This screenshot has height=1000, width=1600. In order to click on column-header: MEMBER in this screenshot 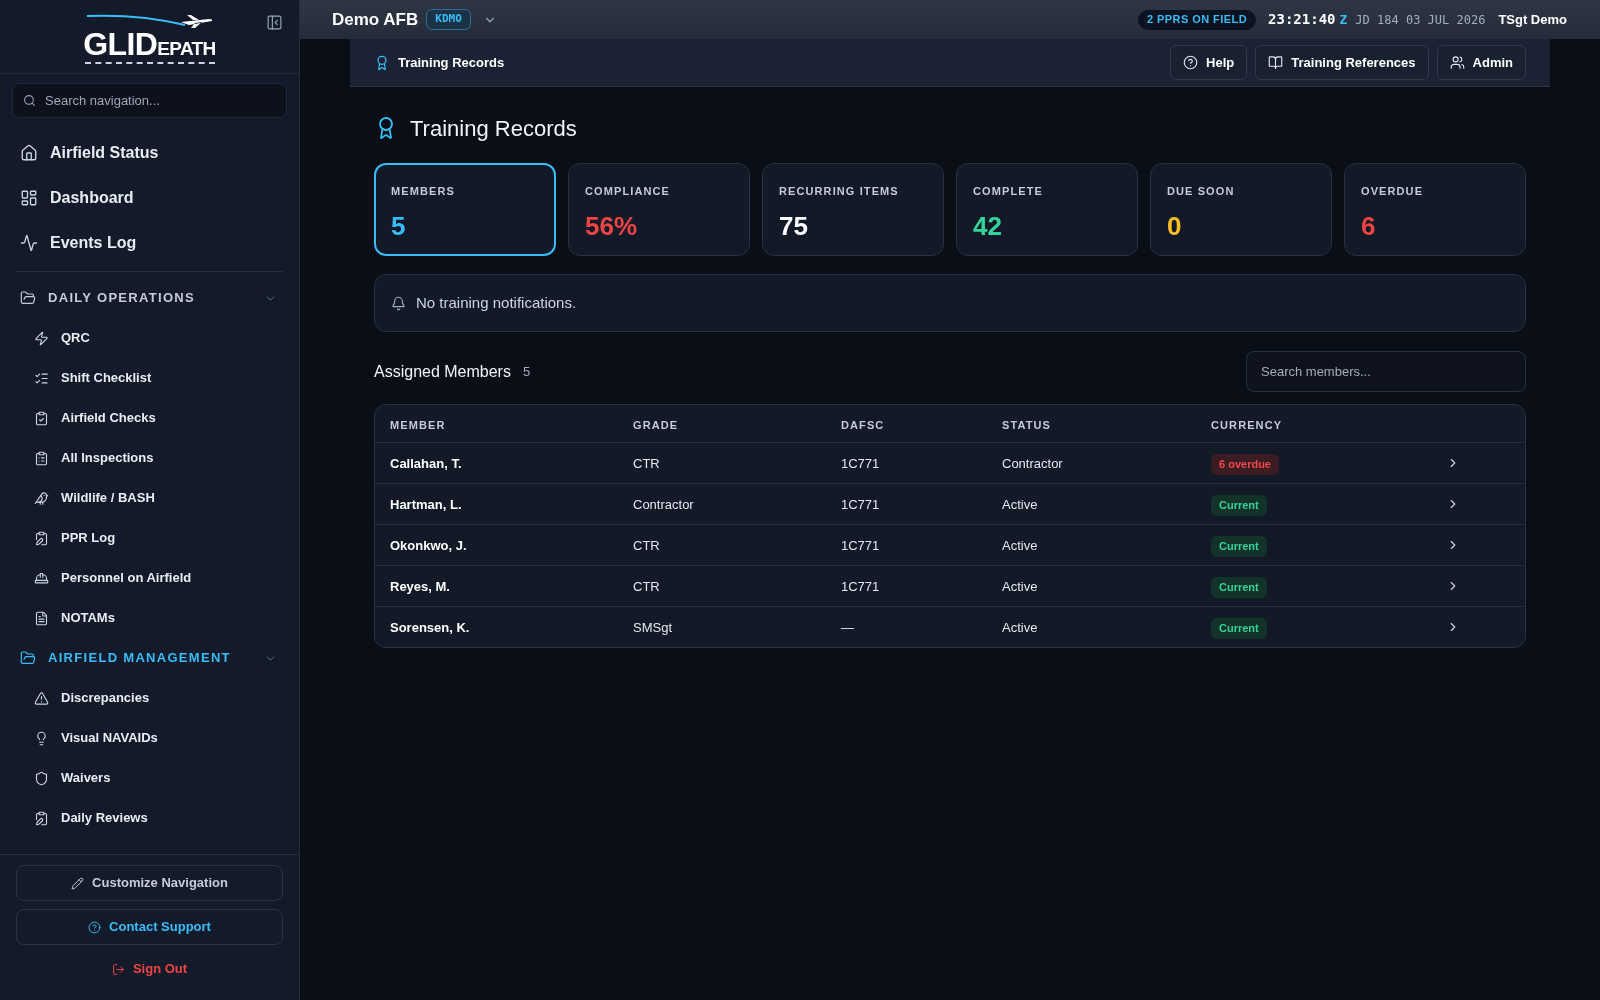, I will do `click(418, 424)`.